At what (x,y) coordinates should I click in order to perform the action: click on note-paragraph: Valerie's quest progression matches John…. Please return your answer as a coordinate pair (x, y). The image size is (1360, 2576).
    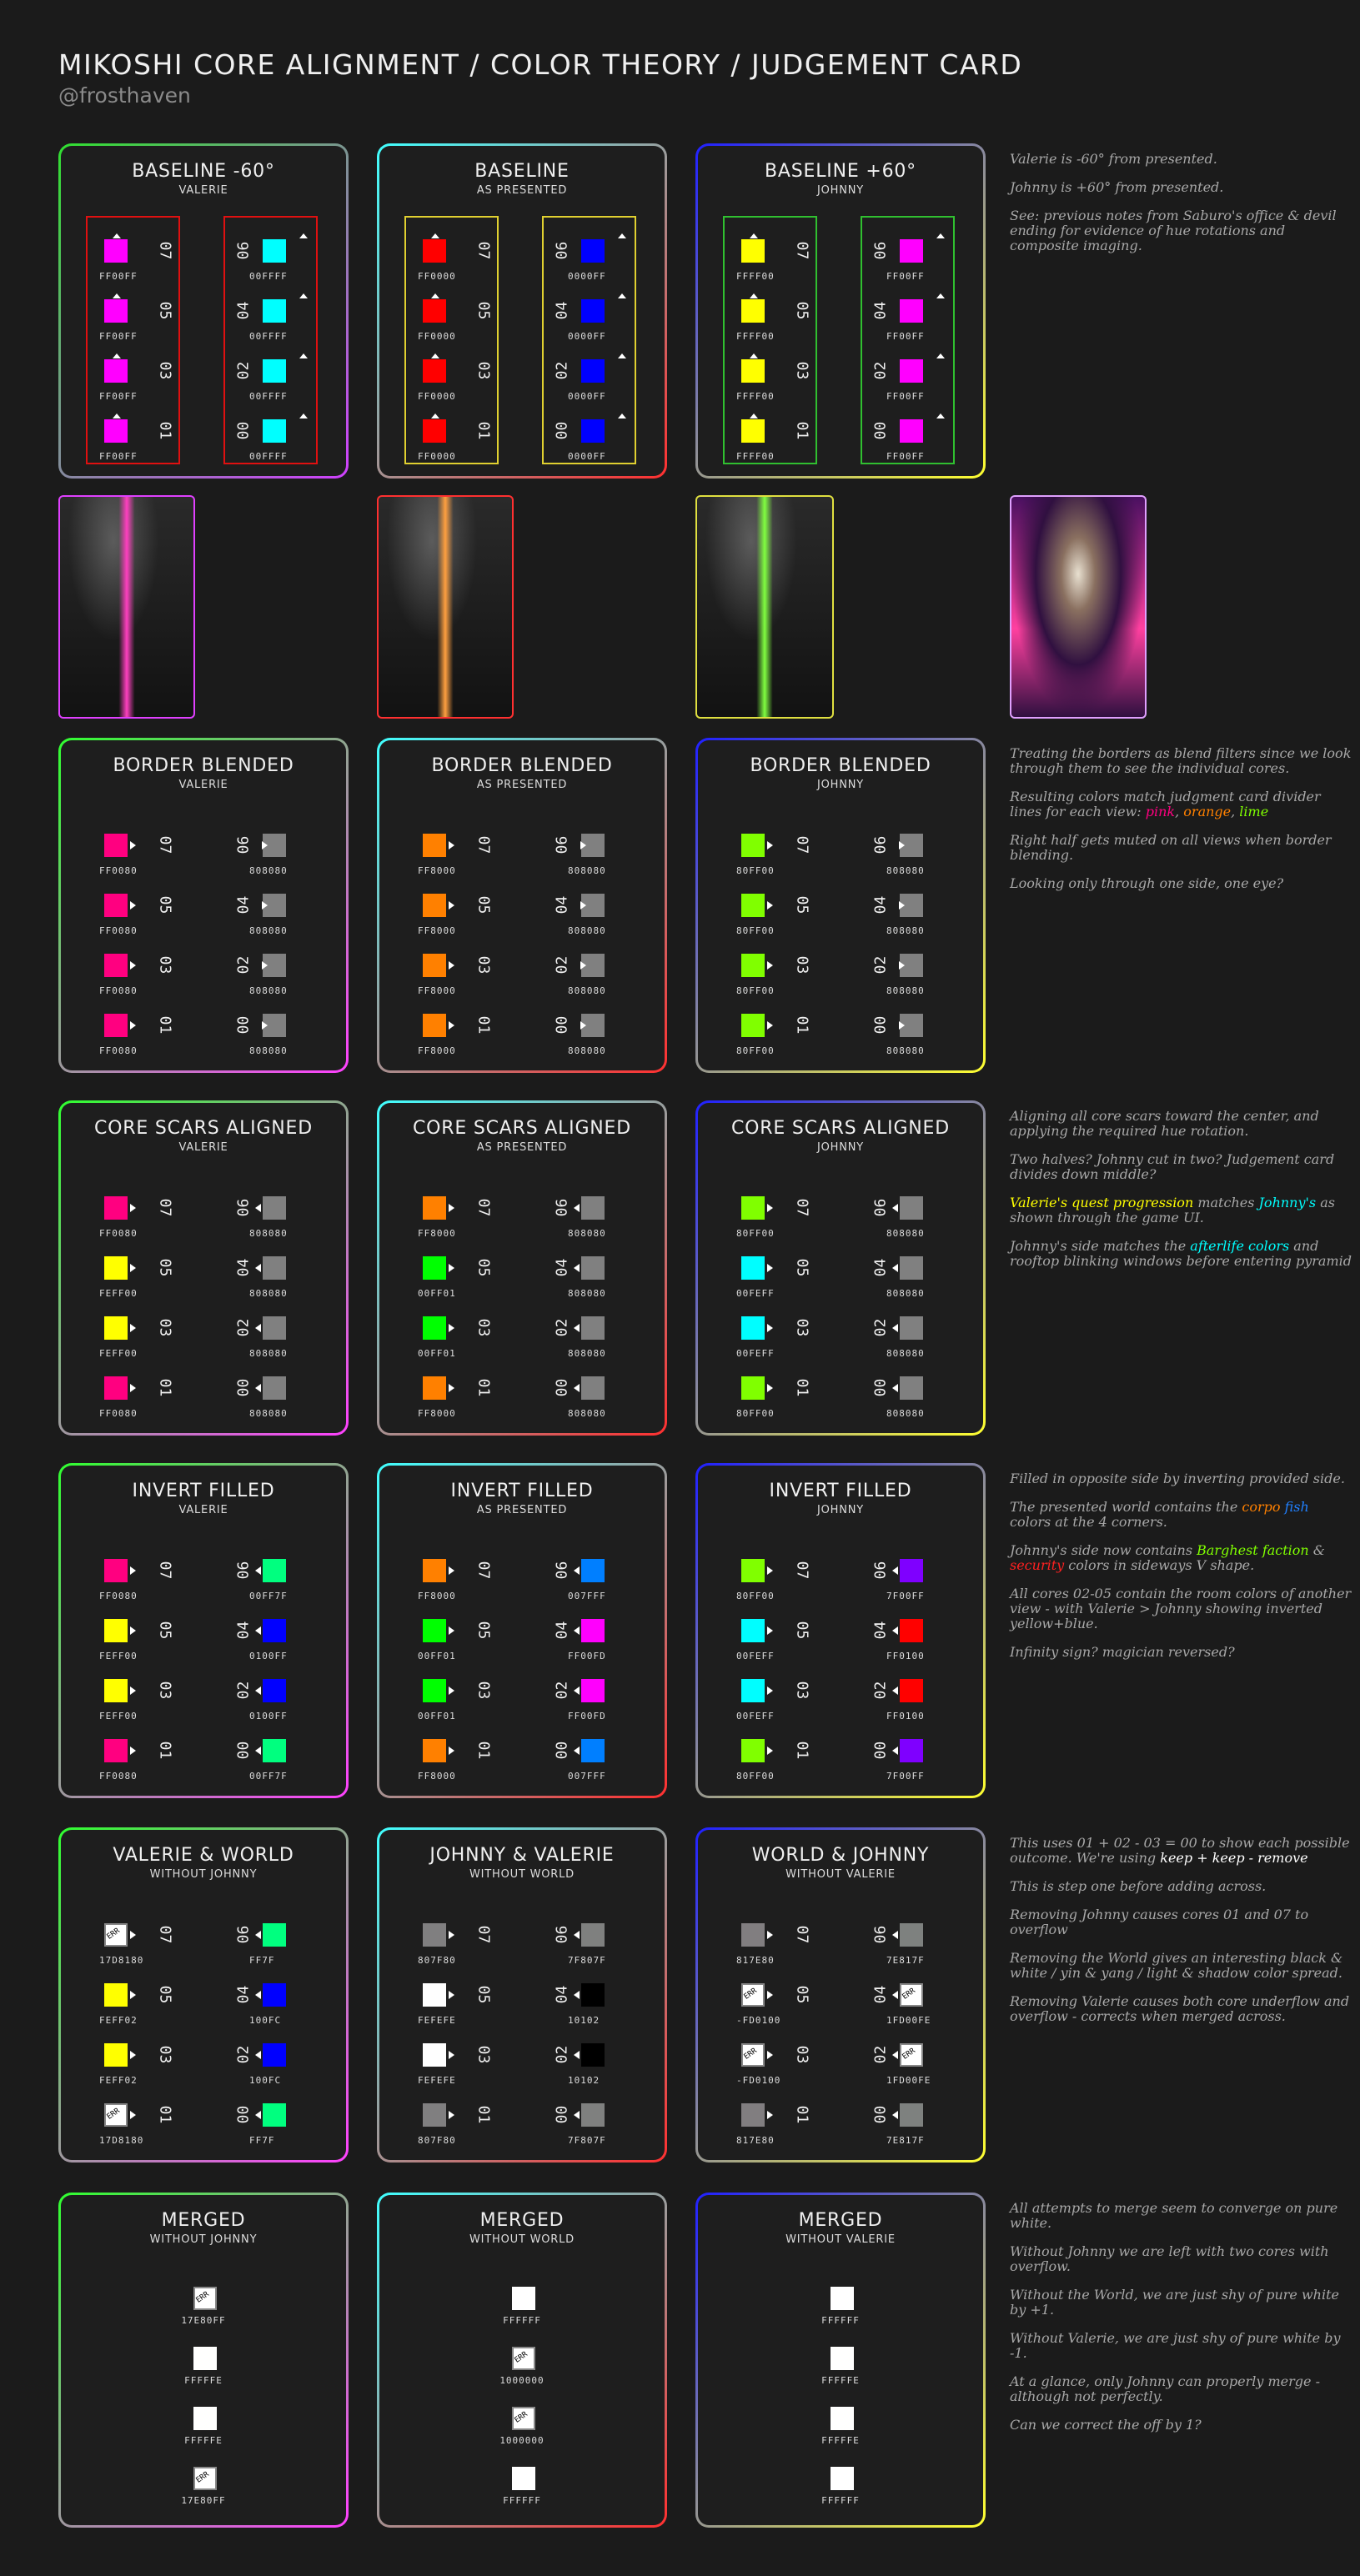
    Looking at the image, I should click on (1181, 1210).